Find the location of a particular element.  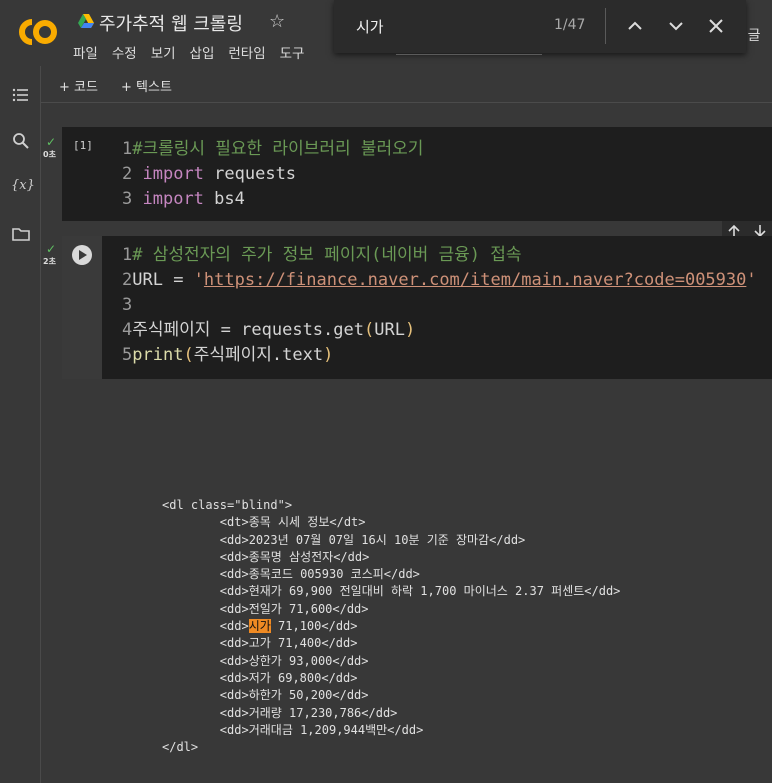

output-line: <dd>하한가 50,200</dd> is located at coordinates (265, 695).